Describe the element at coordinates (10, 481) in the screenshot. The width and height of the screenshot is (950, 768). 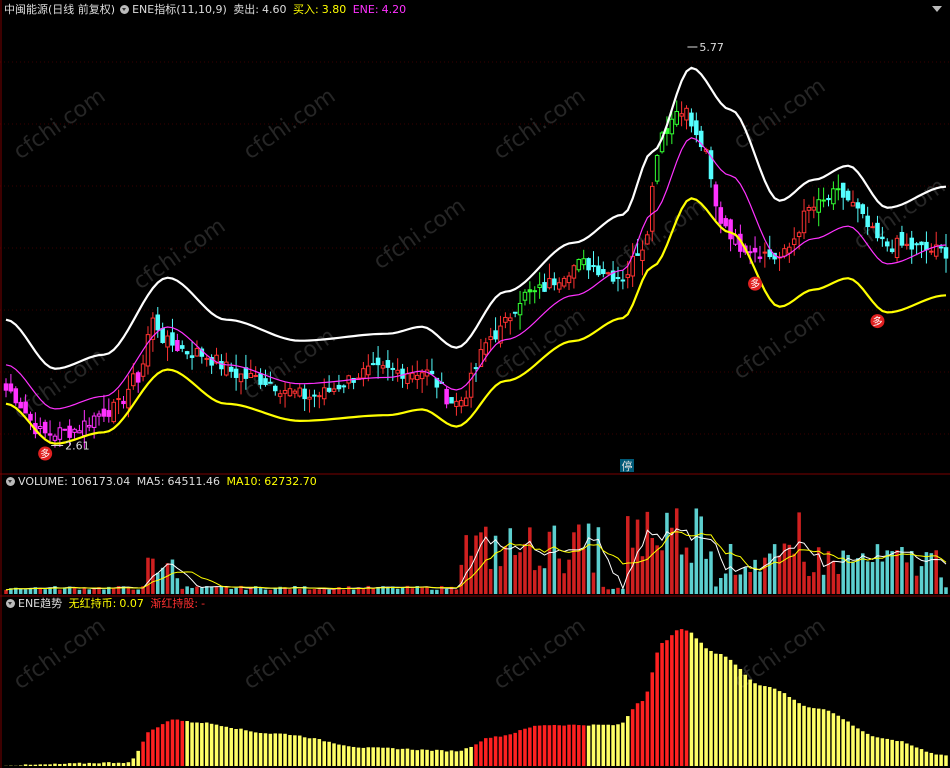
I see `volume-dropdown-icon` at that location.